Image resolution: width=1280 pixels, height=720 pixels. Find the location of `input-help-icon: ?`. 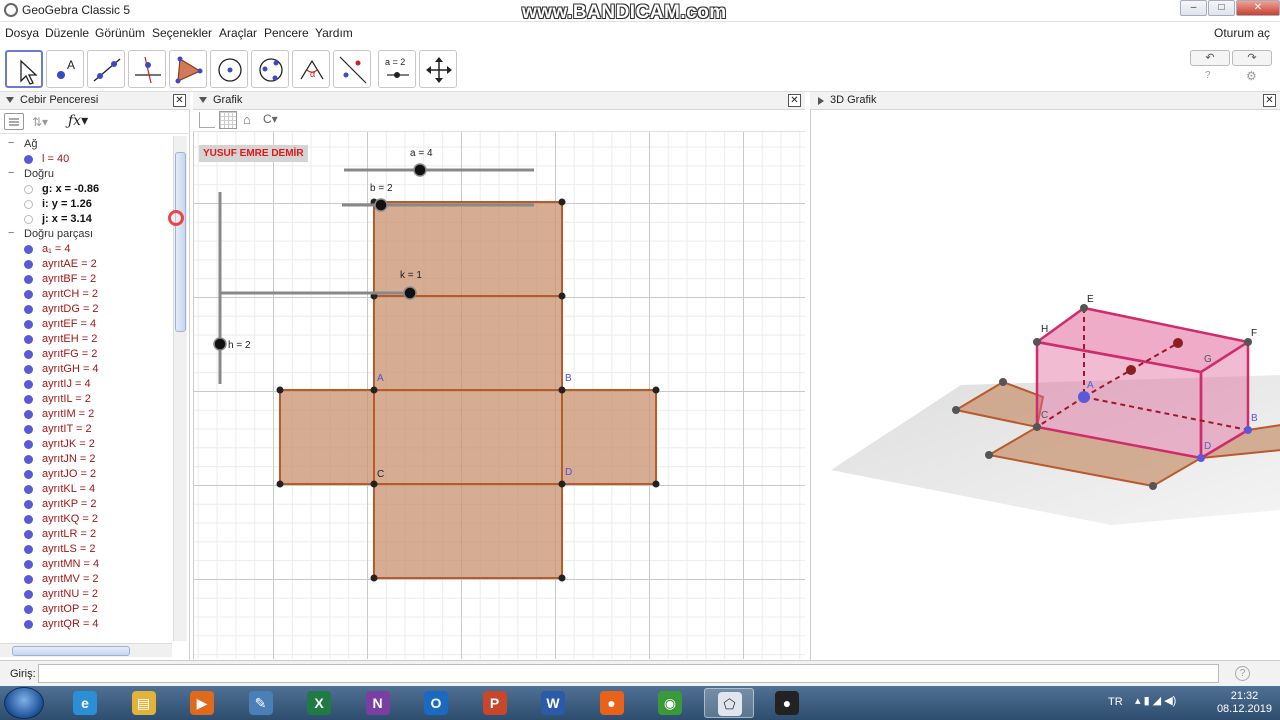

input-help-icon: ? is located at coordinates (1242, 673).